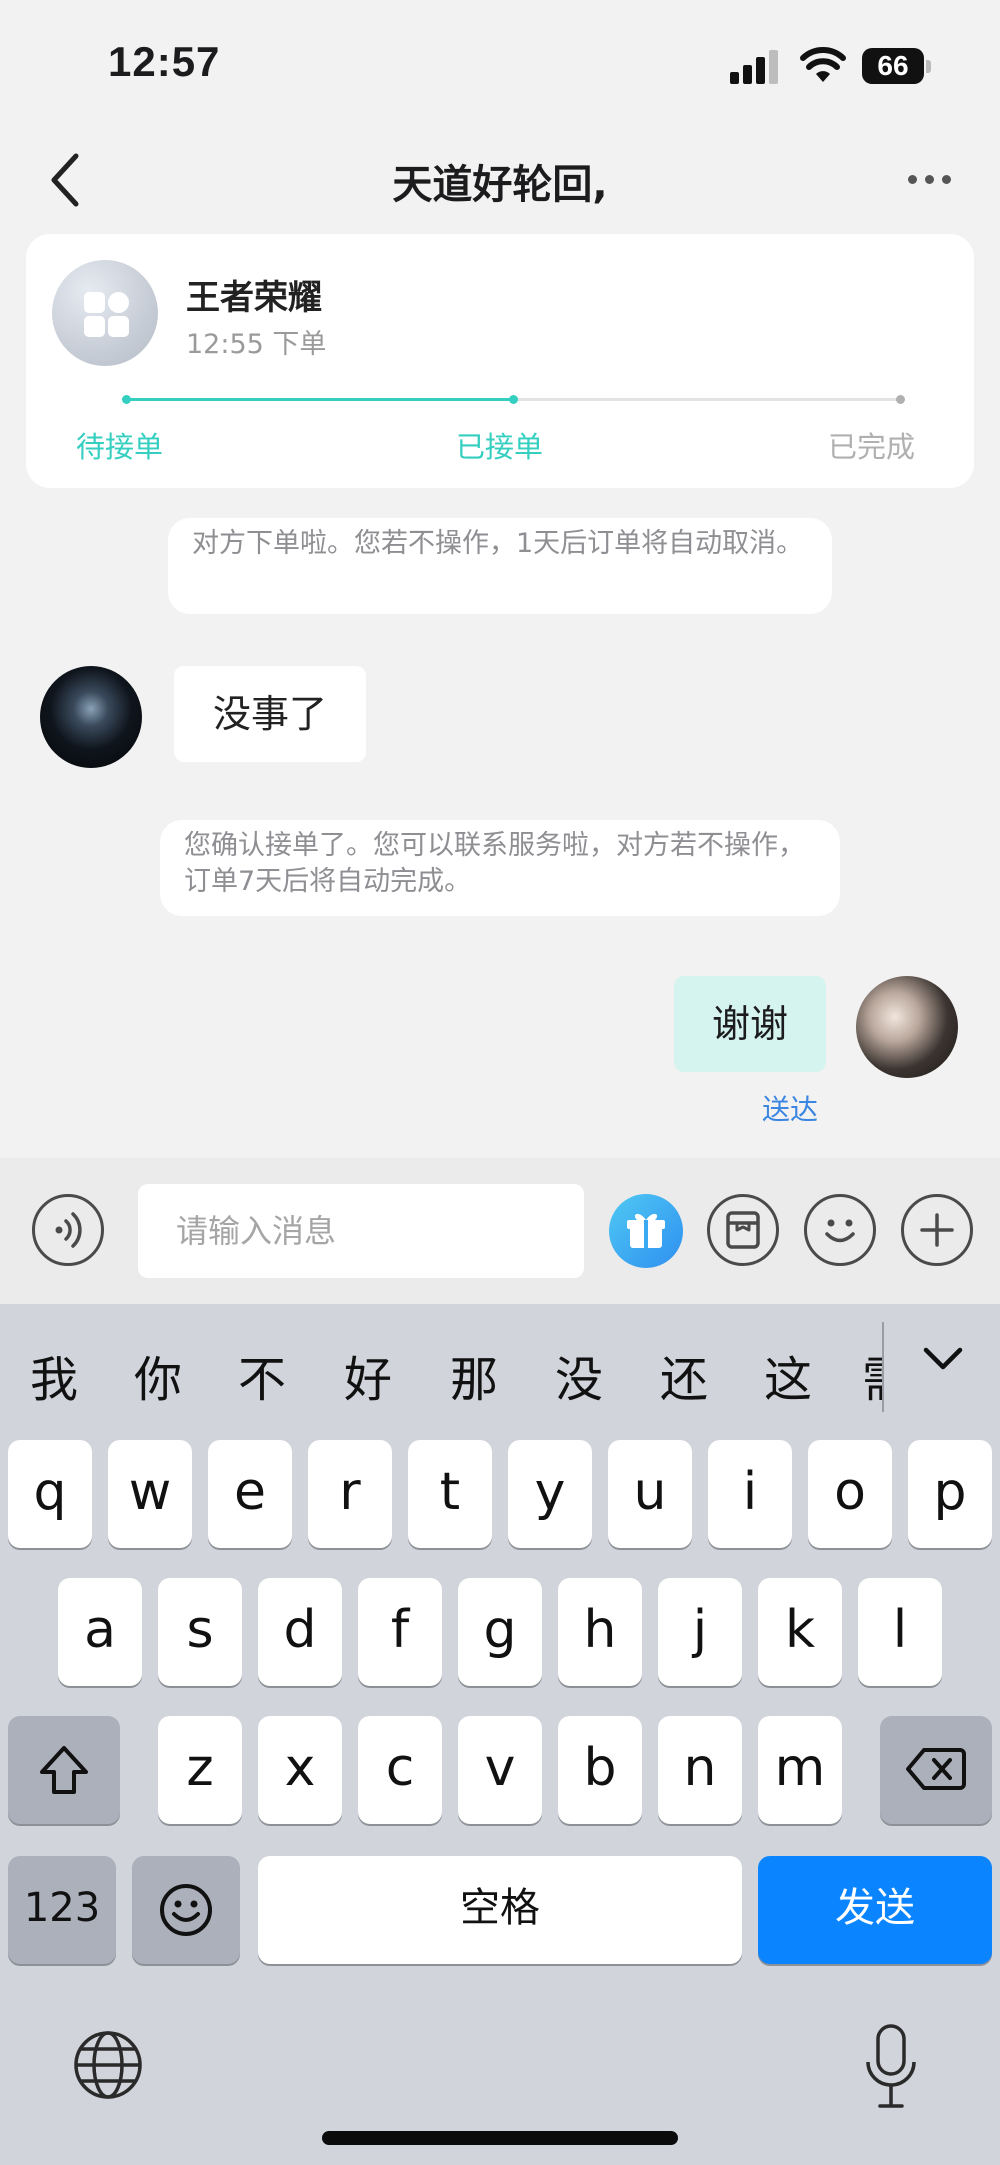 Image resolution: width=1000 pixels, height=2165 pixels. What do you see at coordinates (937, 1230) in the screenshot?
I see `plus-icon` at bounding box center [937, 1230].